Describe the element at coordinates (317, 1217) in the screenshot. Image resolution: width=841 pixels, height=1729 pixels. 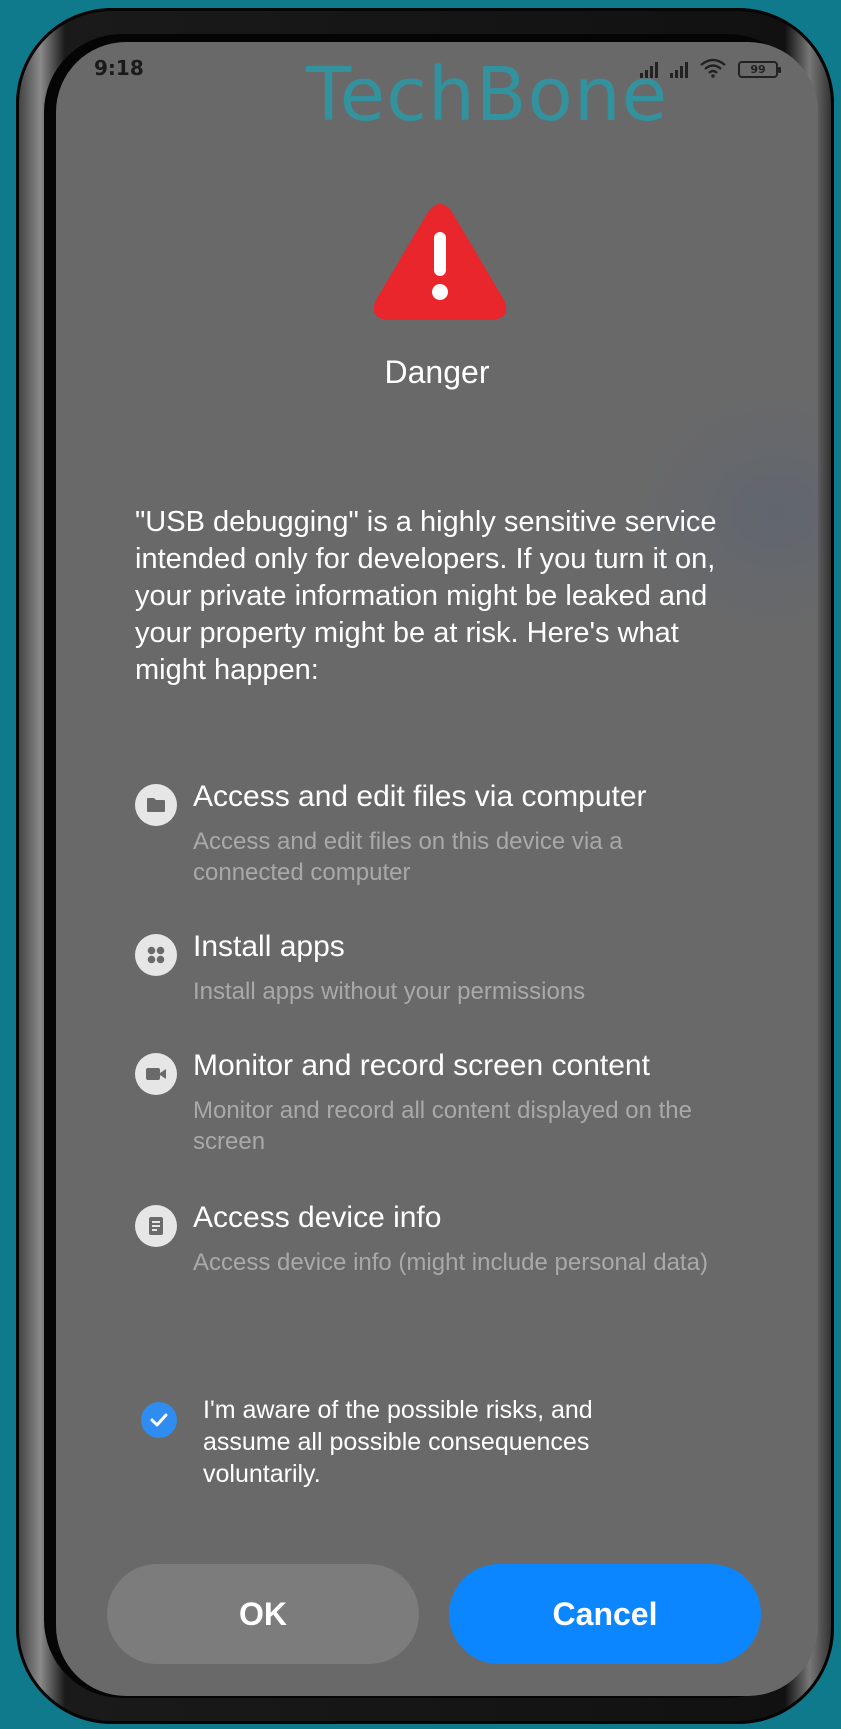
I see `permission-title: Access device info` at that location.